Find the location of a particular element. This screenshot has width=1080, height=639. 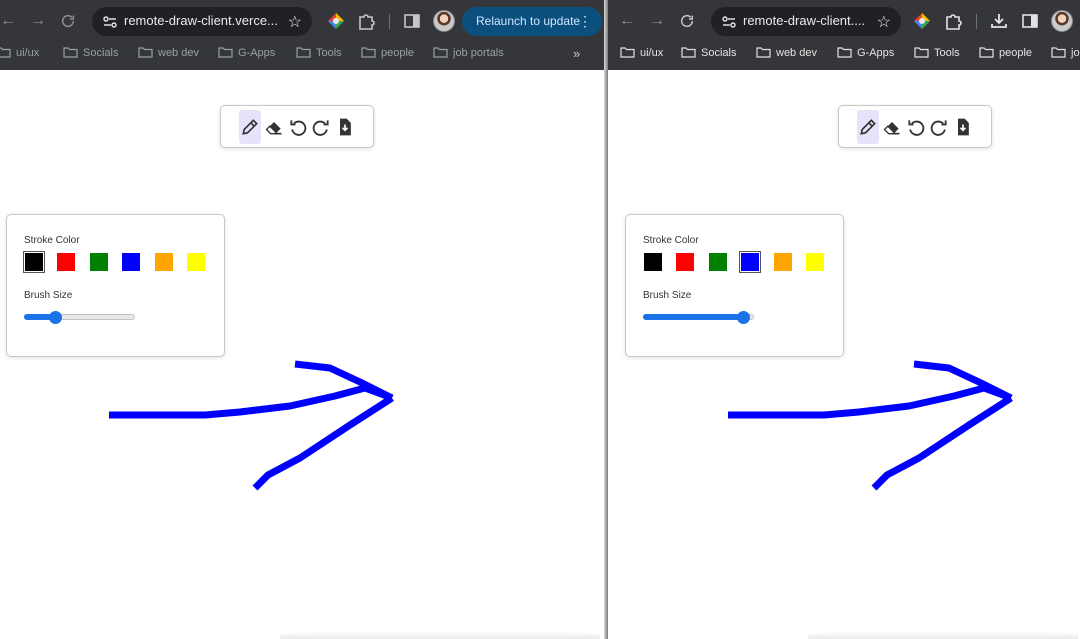

bookmarks-overflow-icon: » is located at coordinates (576, 53).